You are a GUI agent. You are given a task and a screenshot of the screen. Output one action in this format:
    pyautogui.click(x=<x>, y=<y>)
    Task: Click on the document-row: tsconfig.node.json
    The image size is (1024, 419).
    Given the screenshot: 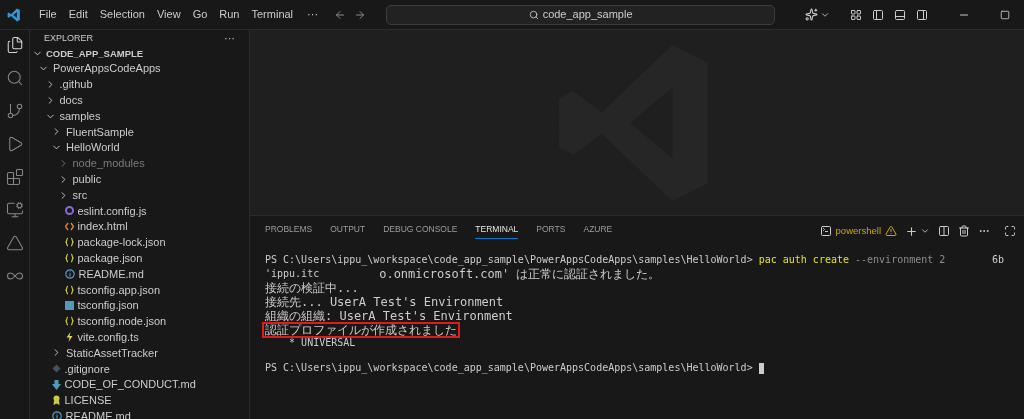 What is the action you would take?
    pyautogui.click(x=139, y=321)
    